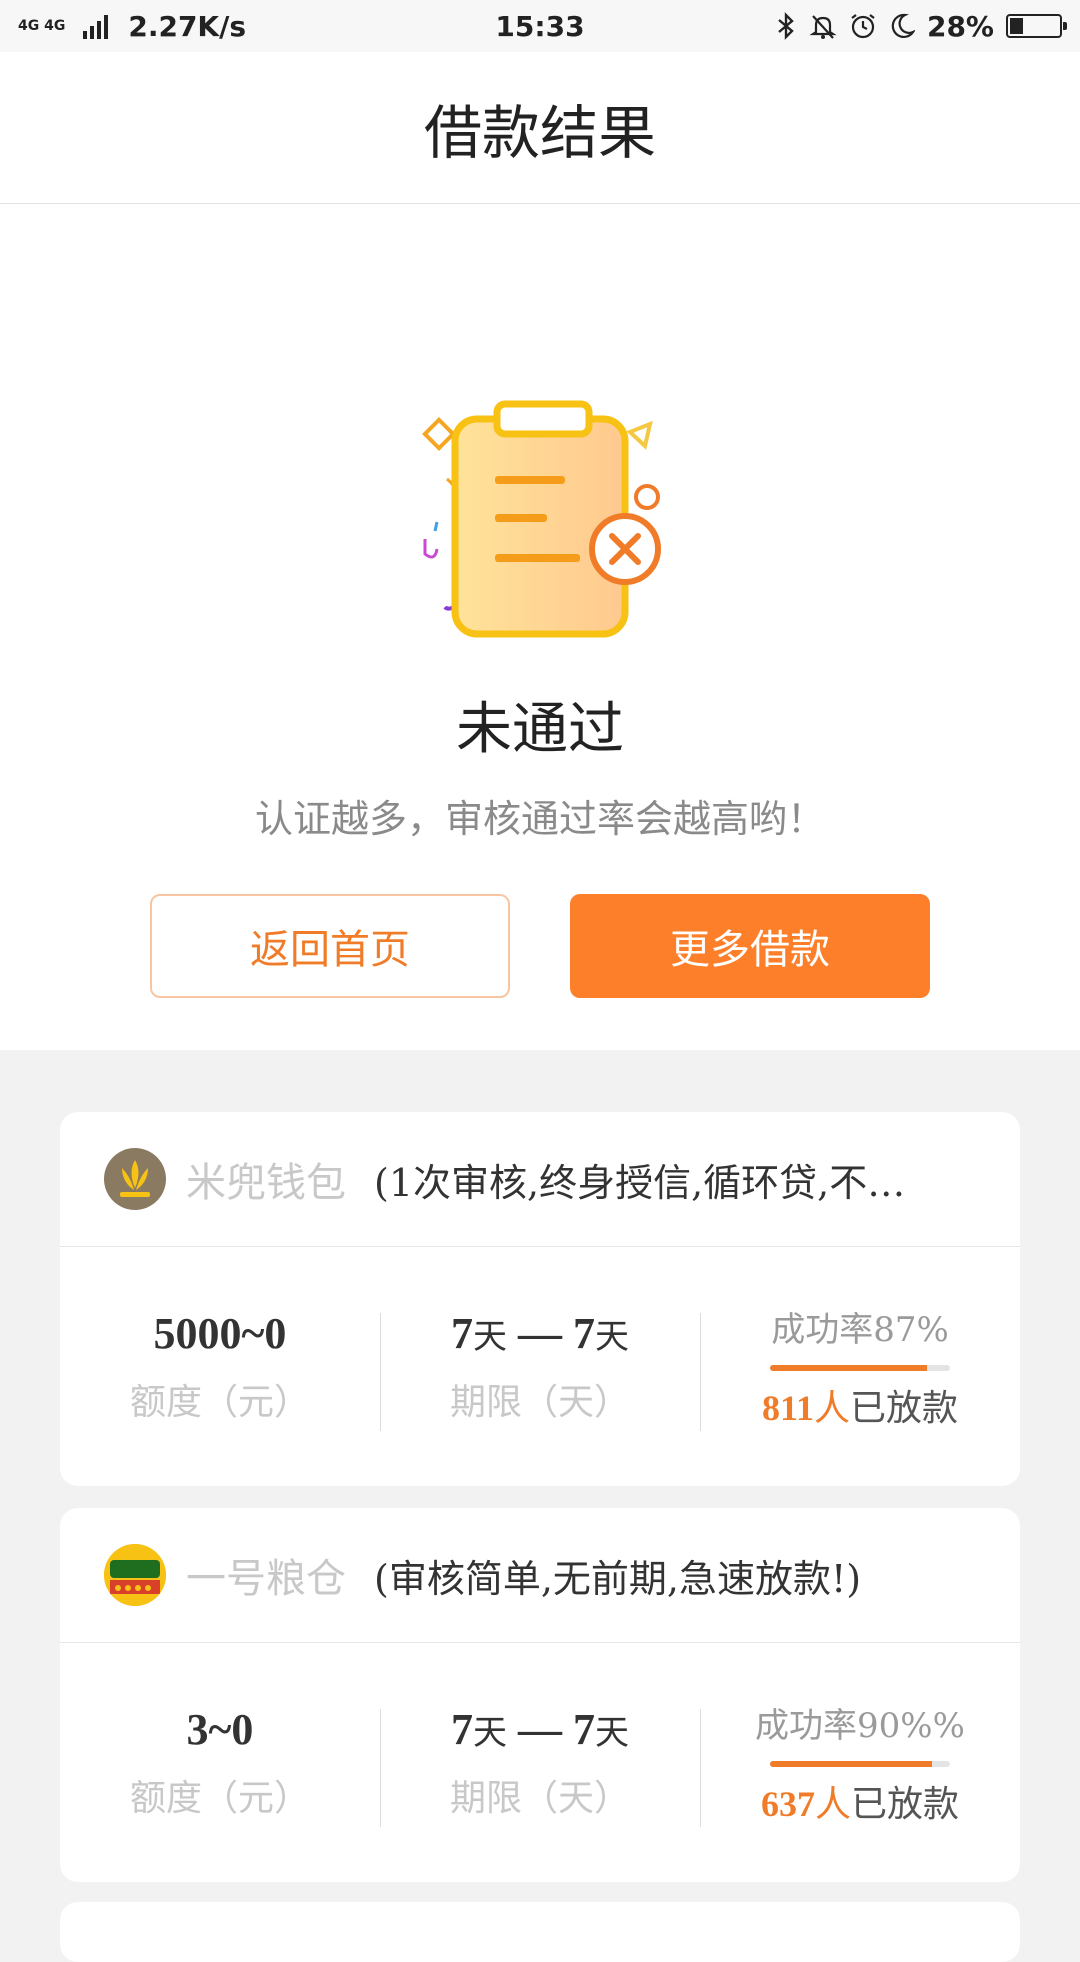 Image resolution: width=1080 pixels, height=1962 pixels. What do you see at coordinates (1036, 26) in the screenshot?
I see `battery-icon` at bounding box center [1036, 26].